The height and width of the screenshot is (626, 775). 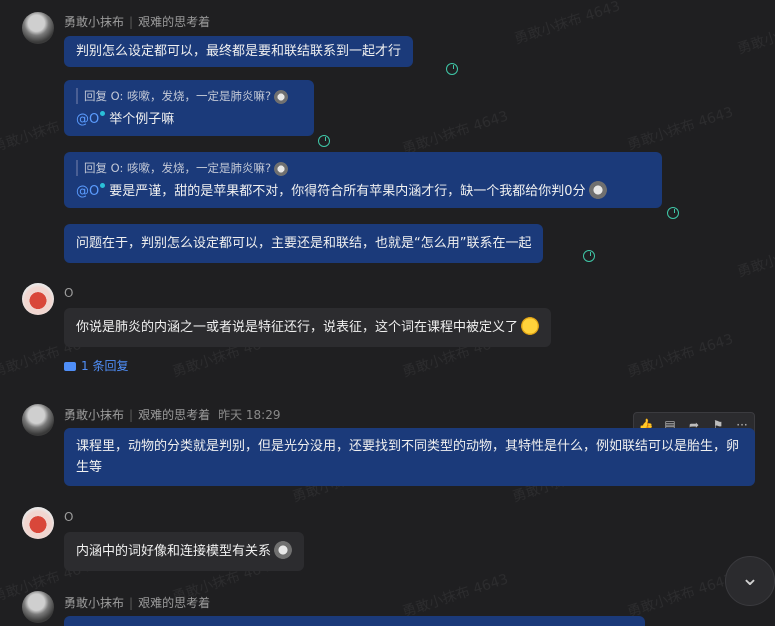 I want to click on message-text: 你说是肺炎的内涵之一或者说是特征还行，说表征，这个词在课程中被定义了, so click(x=297, y=327).